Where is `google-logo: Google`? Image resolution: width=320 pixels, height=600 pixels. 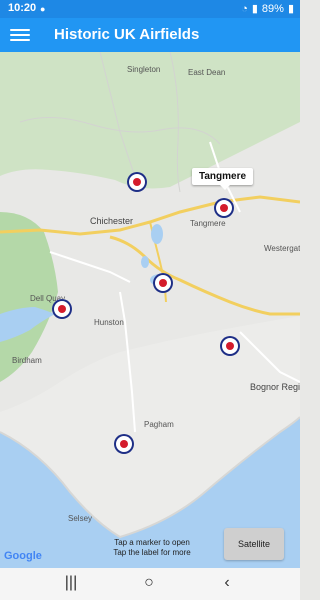 google-logo: Google is located at coordinates (23, 556).